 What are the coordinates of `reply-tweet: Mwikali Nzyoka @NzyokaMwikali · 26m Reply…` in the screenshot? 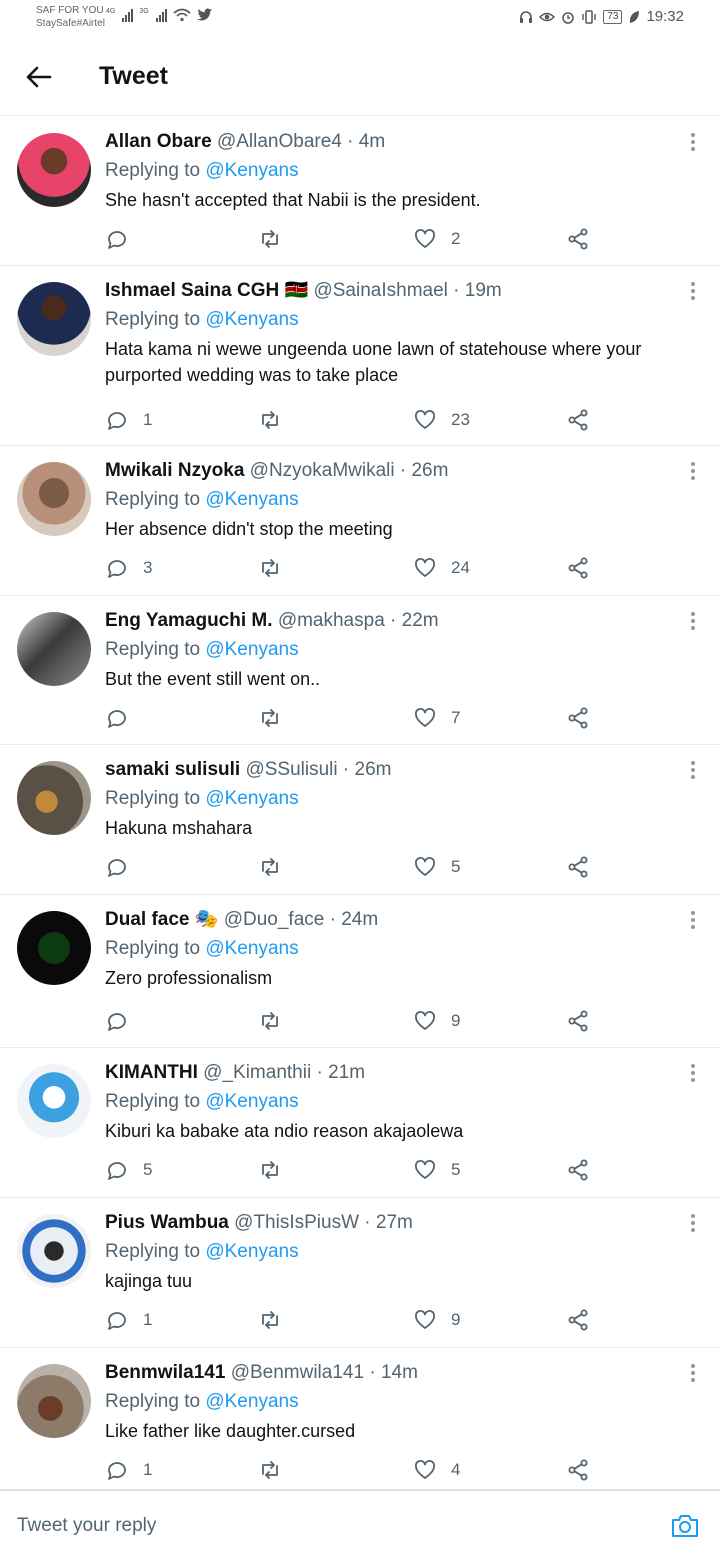 It's located at (360, 521).